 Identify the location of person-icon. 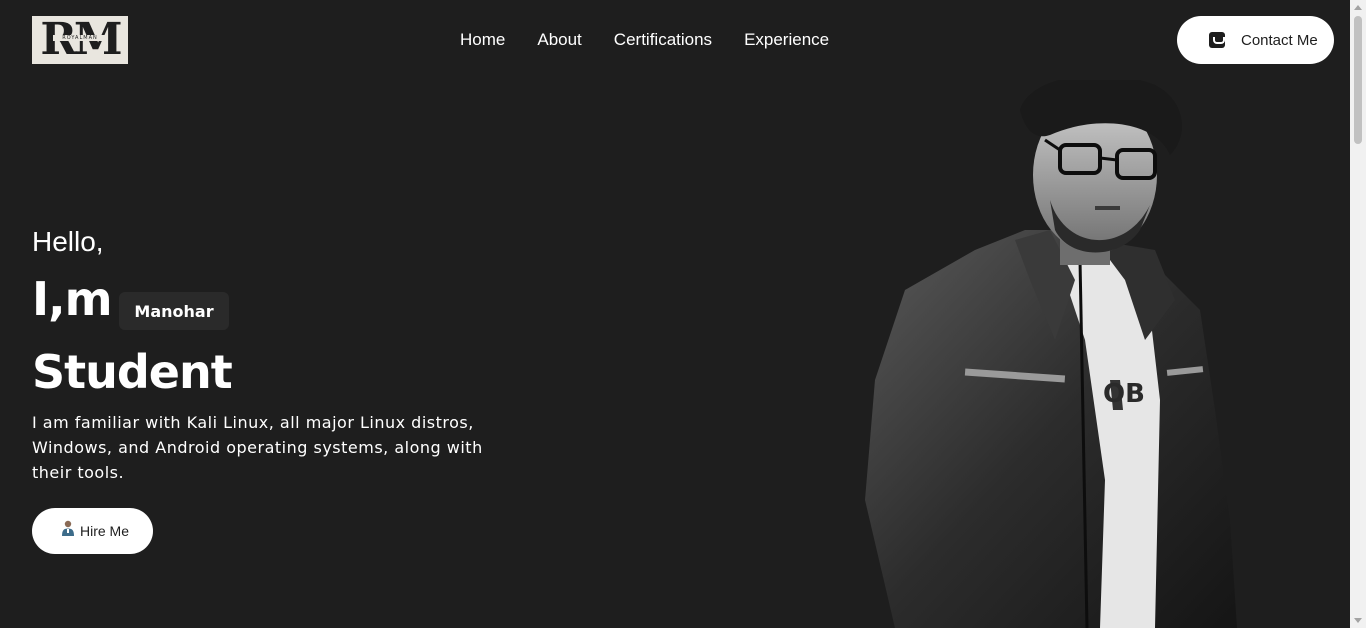
(68, 528).